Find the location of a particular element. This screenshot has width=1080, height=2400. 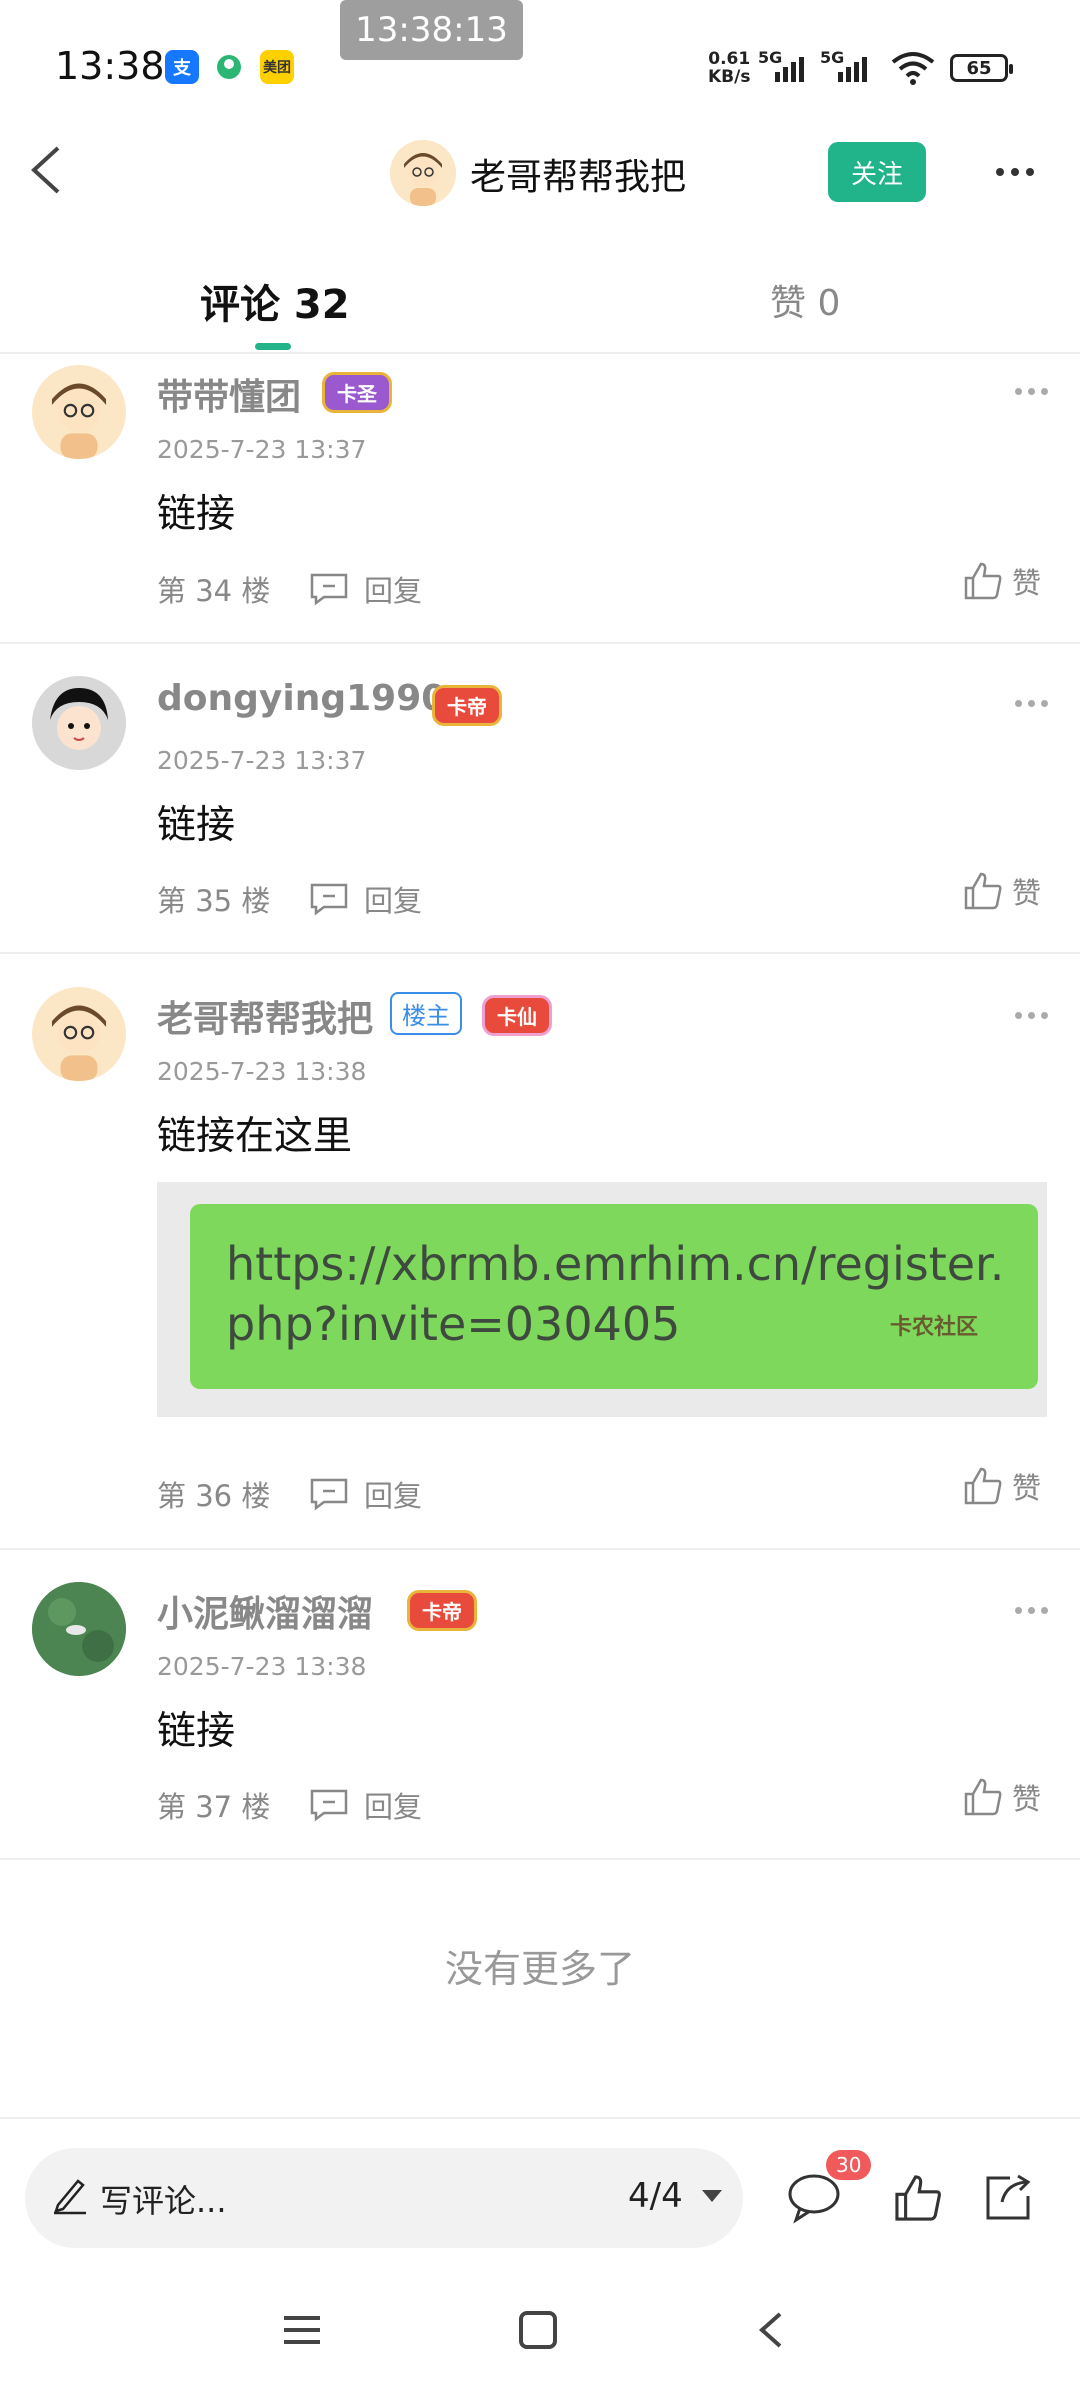

battery-icon: 65 is located at coordinates (981, 68).